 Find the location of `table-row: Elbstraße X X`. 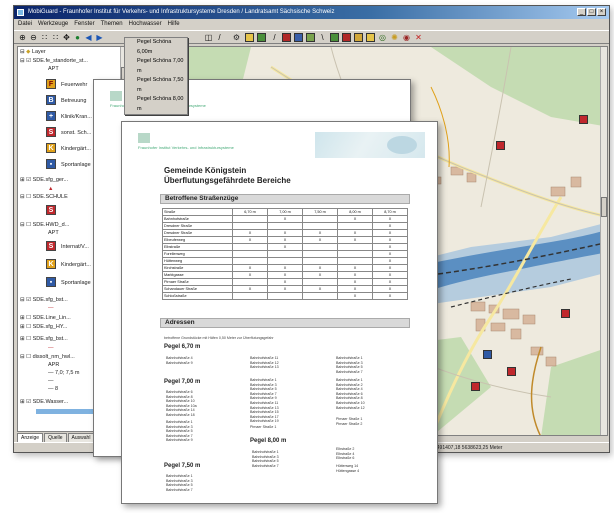

table-row: Elbstraße X X is located at coordinates (285, 247).